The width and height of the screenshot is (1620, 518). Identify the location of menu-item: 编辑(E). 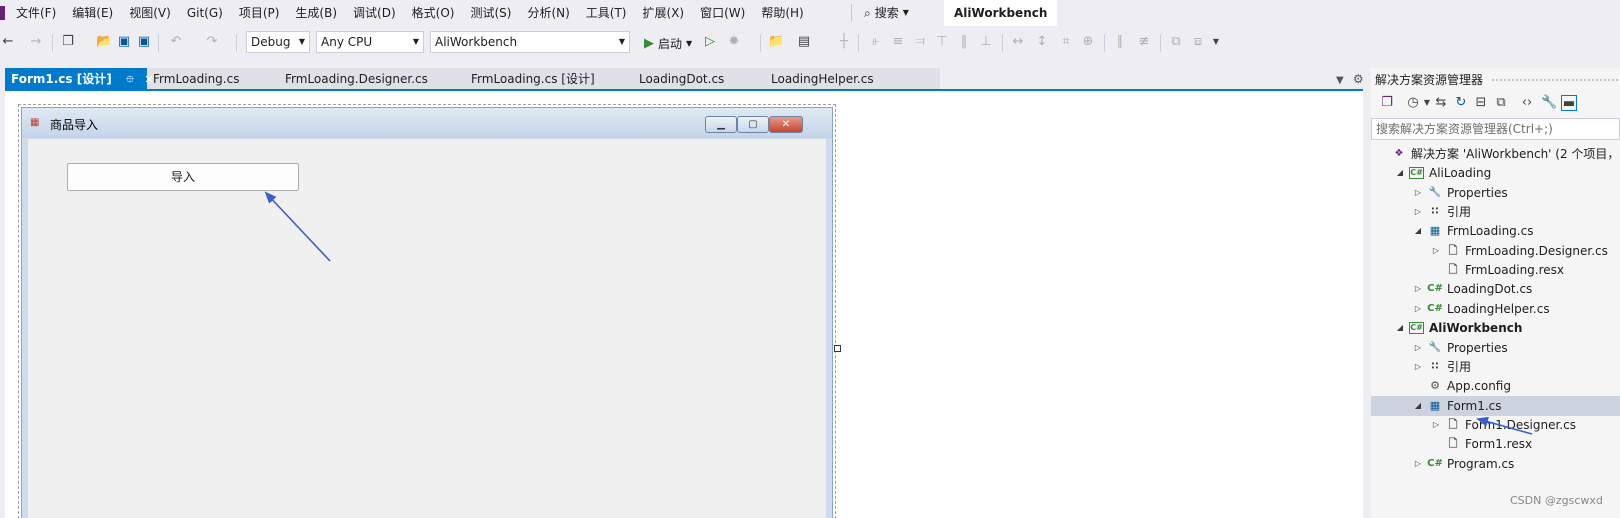
(92, 13).